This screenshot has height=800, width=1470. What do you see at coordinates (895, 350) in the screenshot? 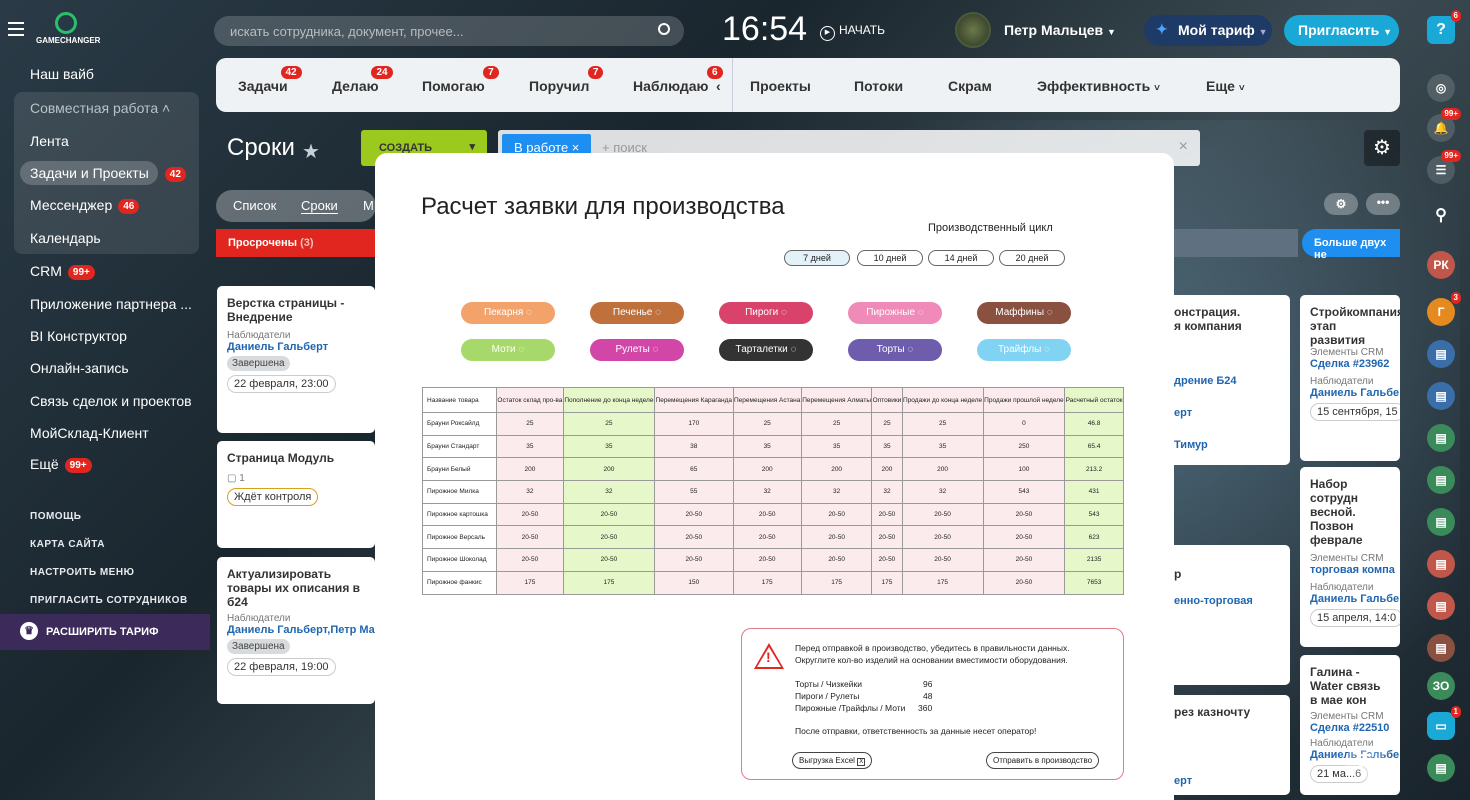
I see `category-pill: Торты ◌` at bounding box center [895, 350].